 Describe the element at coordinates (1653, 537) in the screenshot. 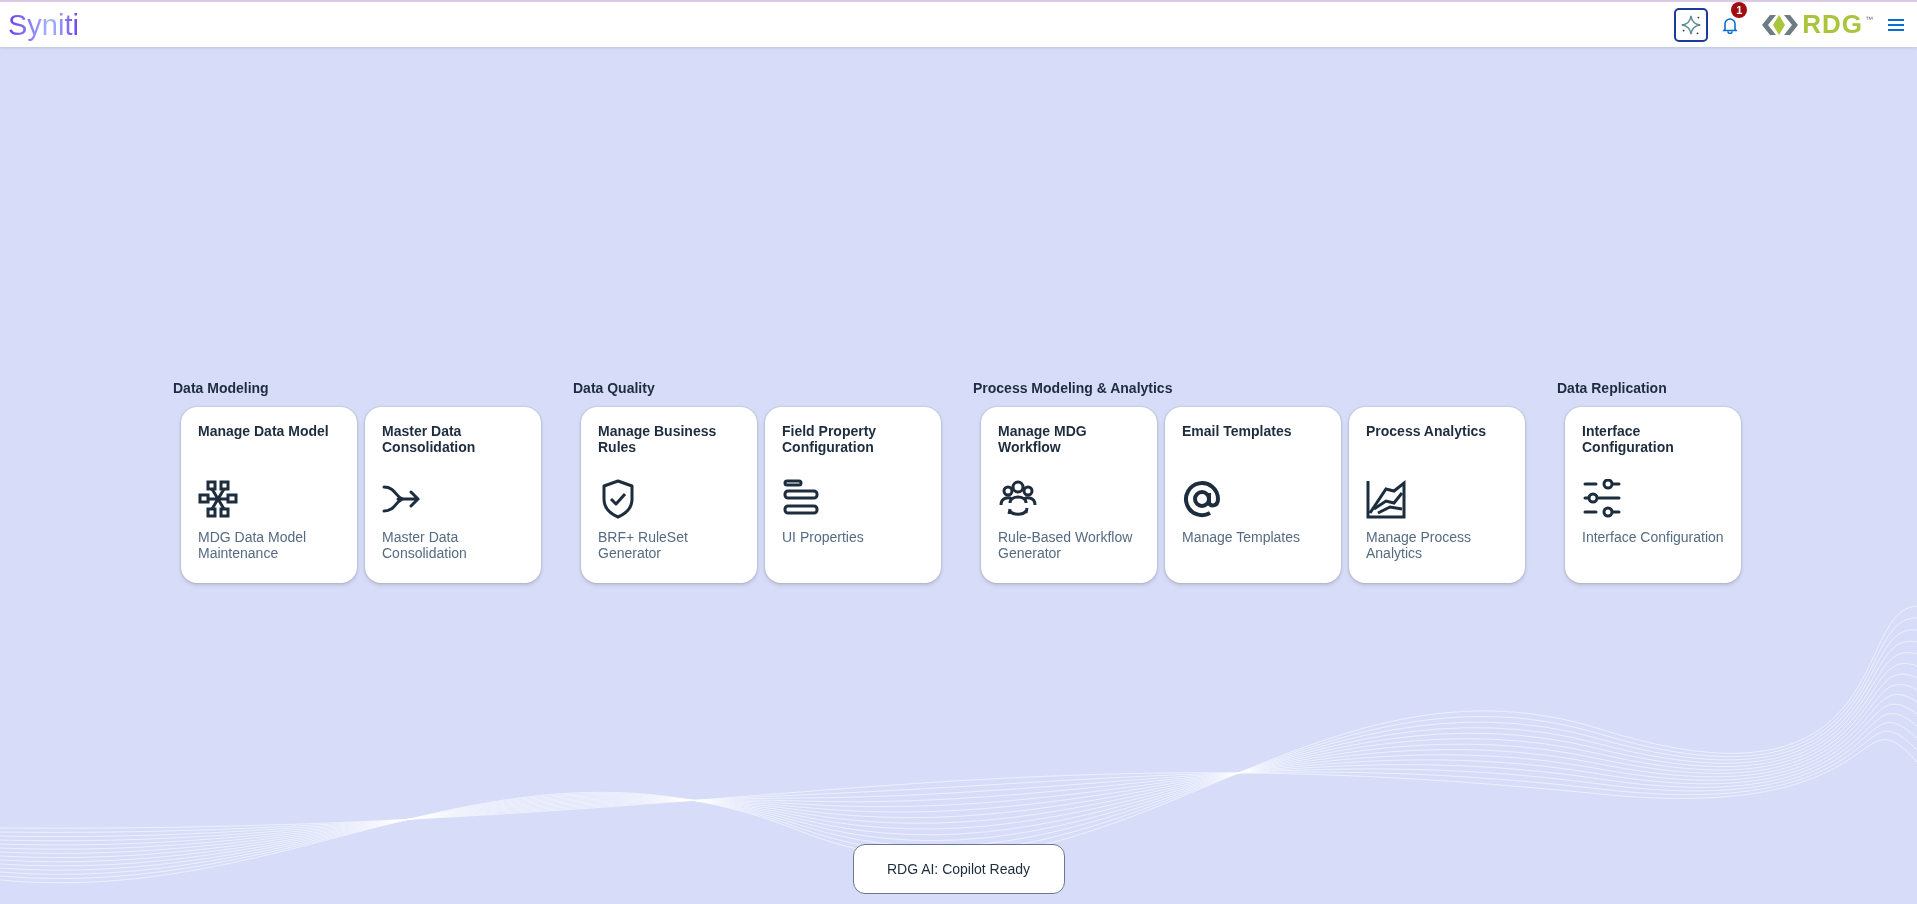

I see `tile-subtitle: Interface Configuration` at that location.